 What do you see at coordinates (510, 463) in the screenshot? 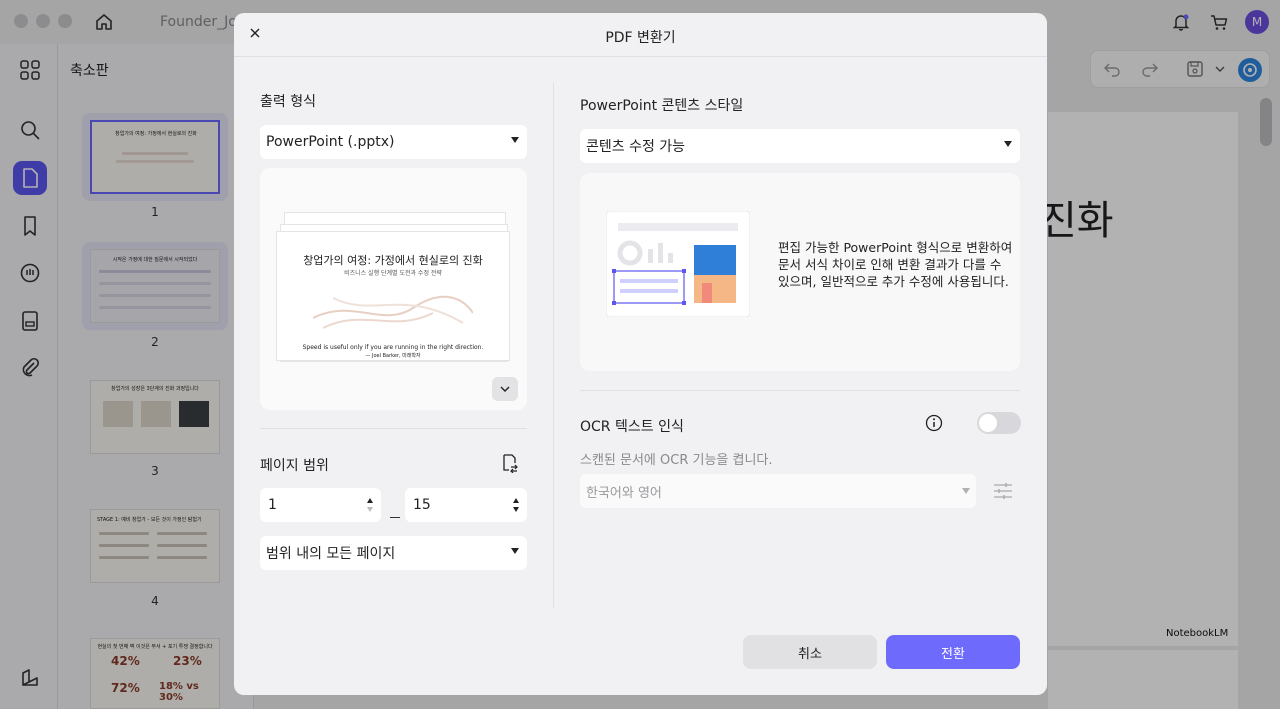
I see `page-range-custom-icon` at bounding box center [510, 463].